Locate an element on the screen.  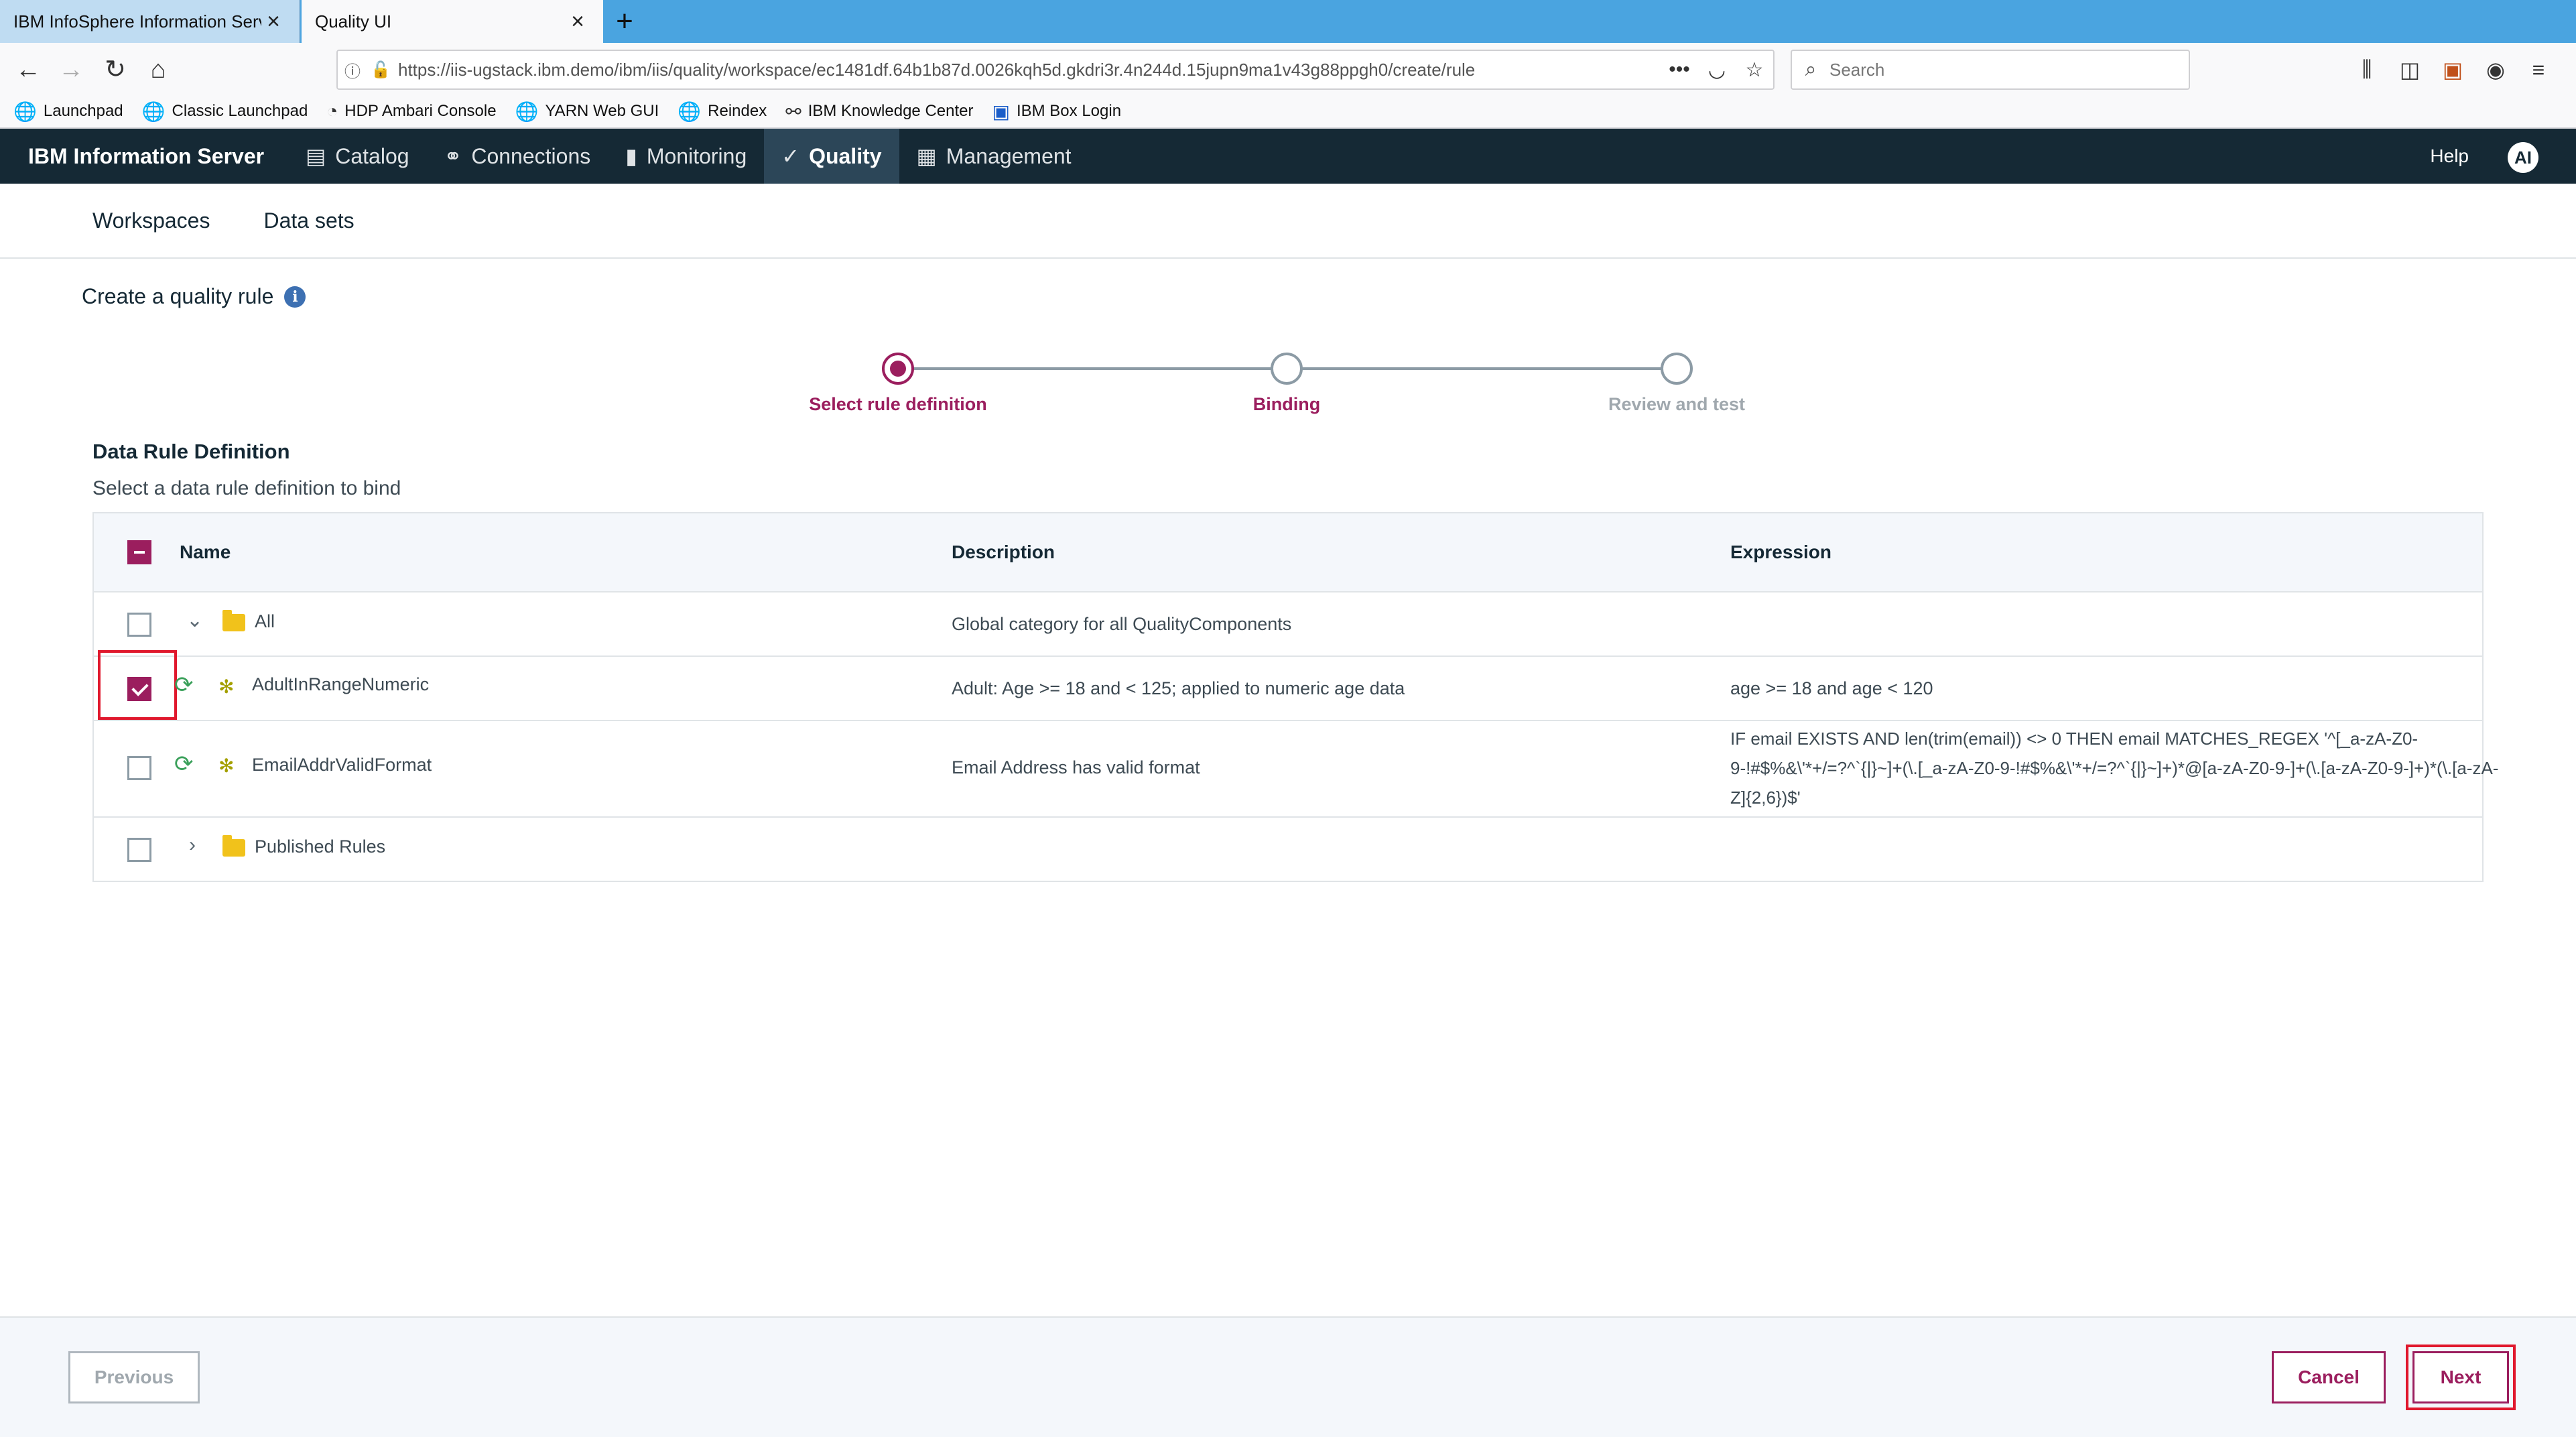
user-avatar: AI is located at coordinates (2523, 157).